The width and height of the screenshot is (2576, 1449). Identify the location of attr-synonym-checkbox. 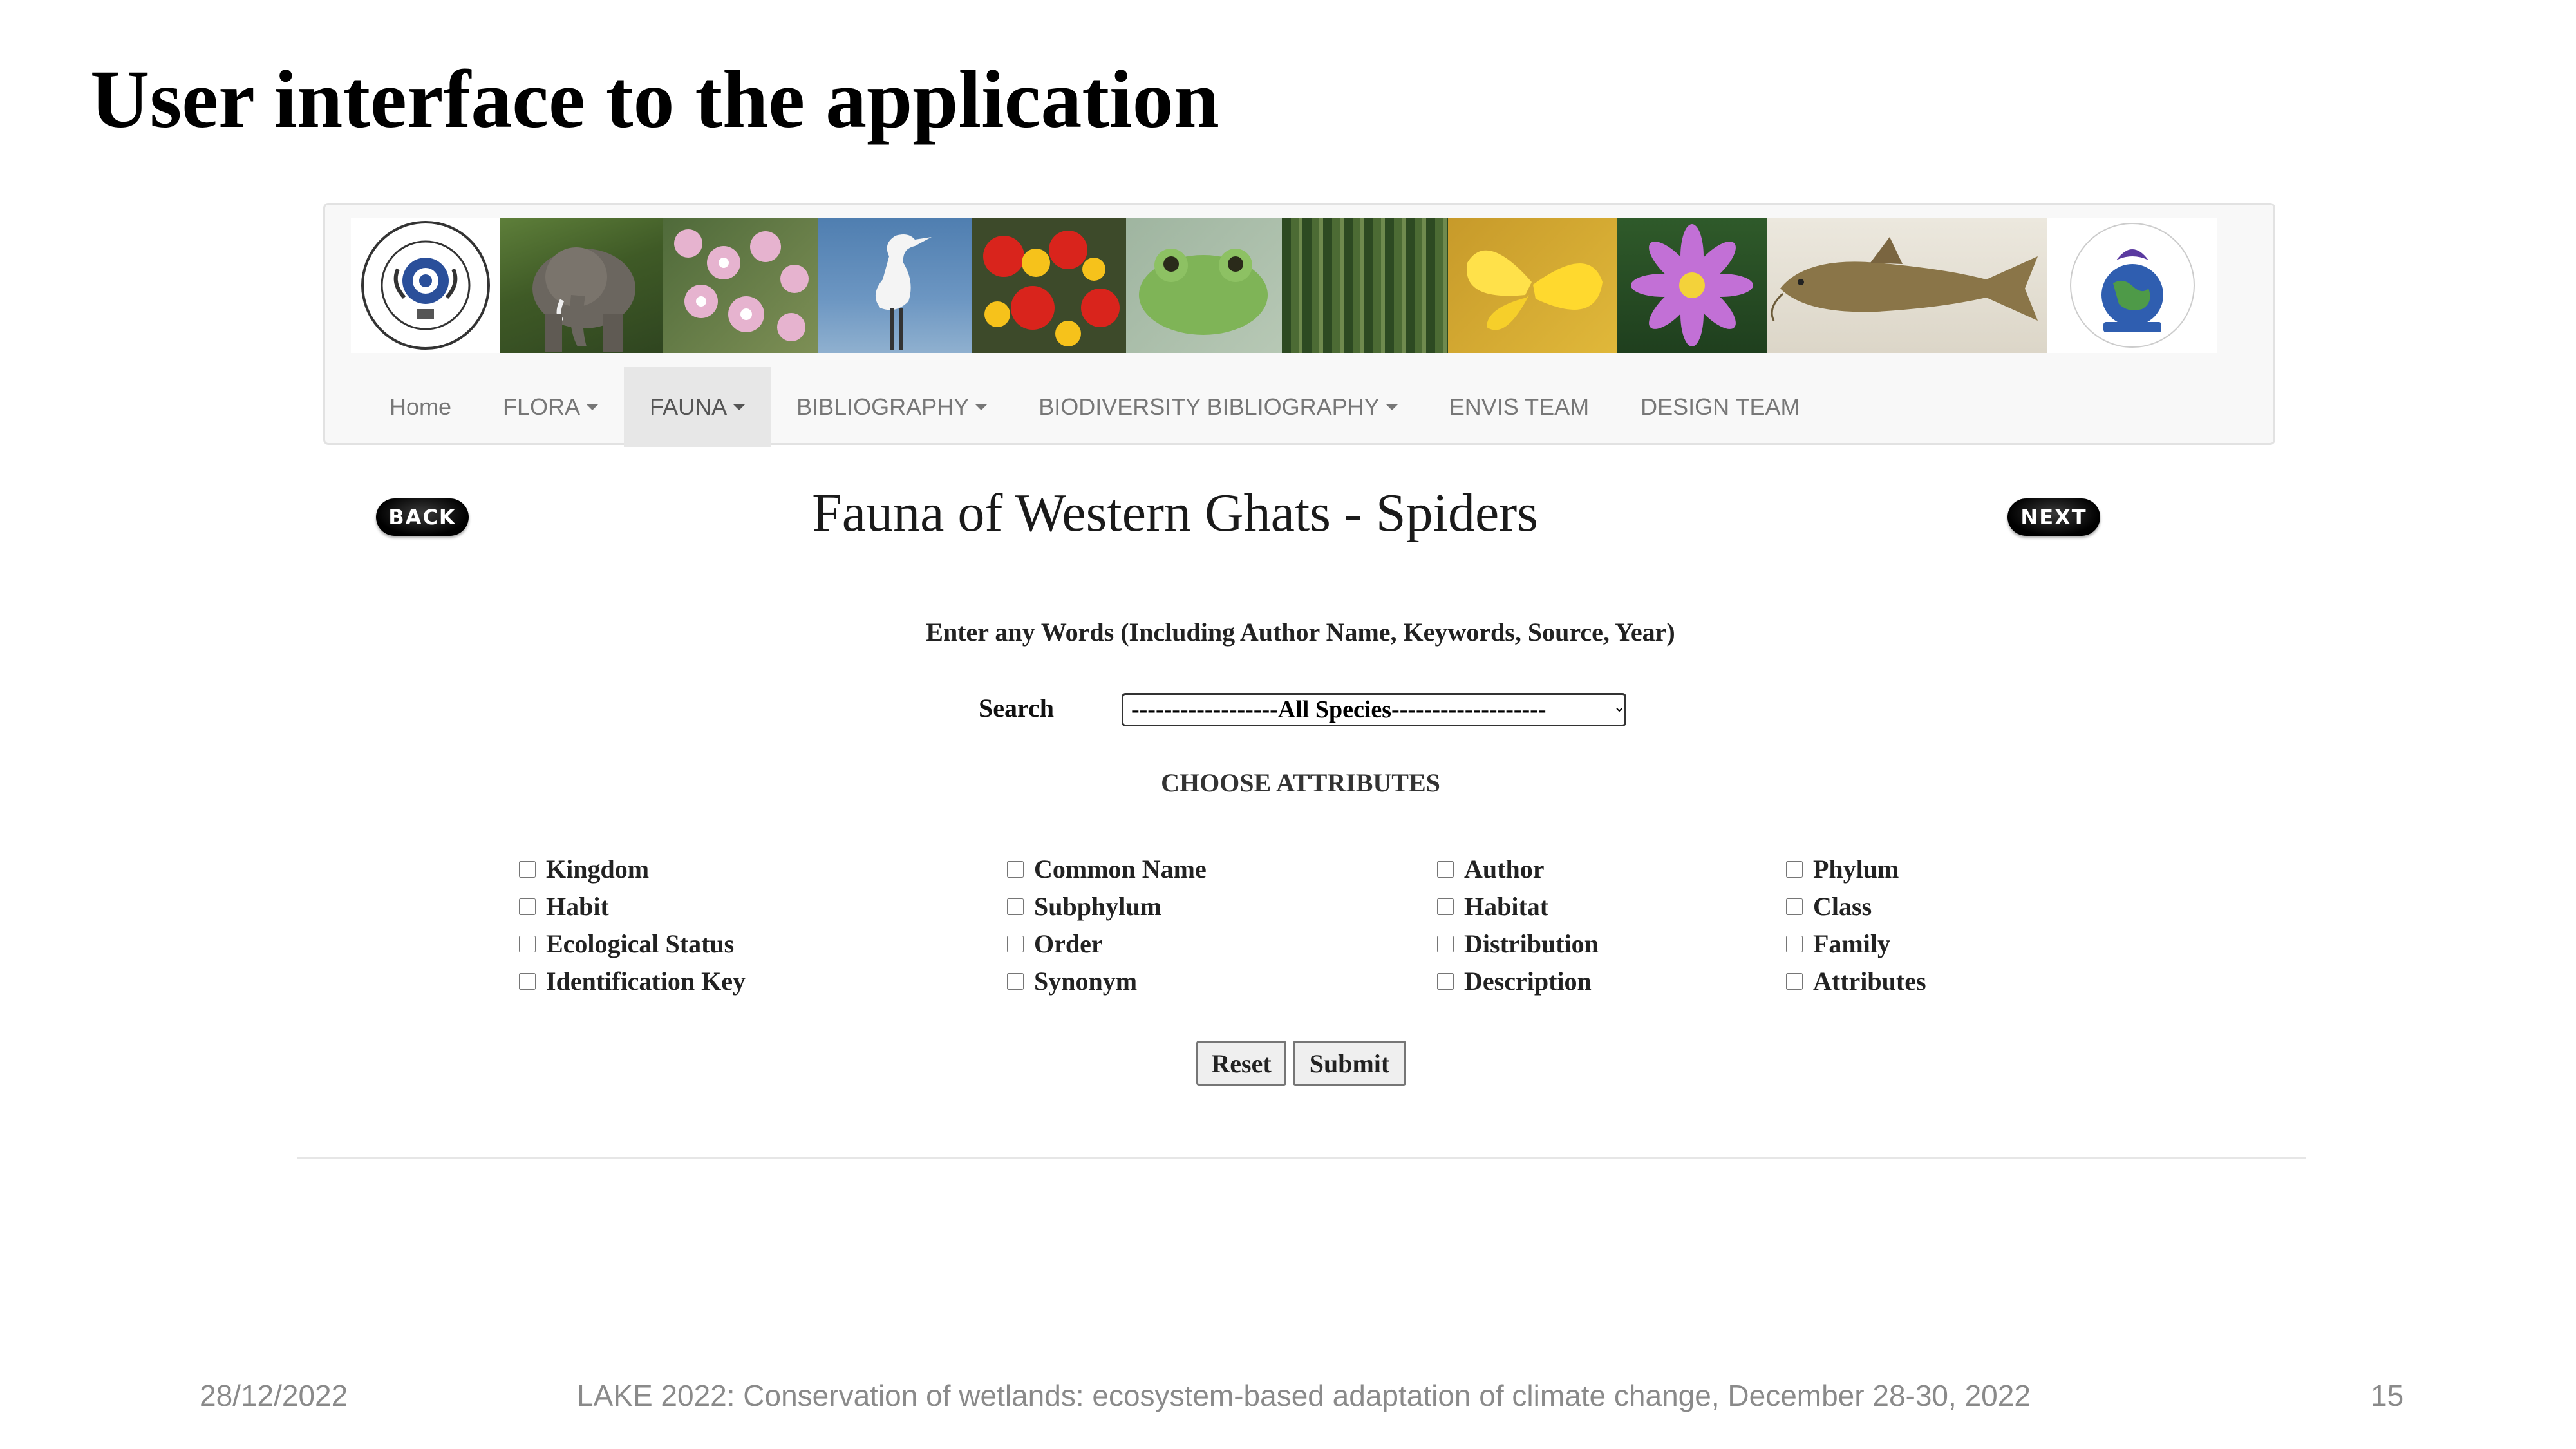
(1015, 981).